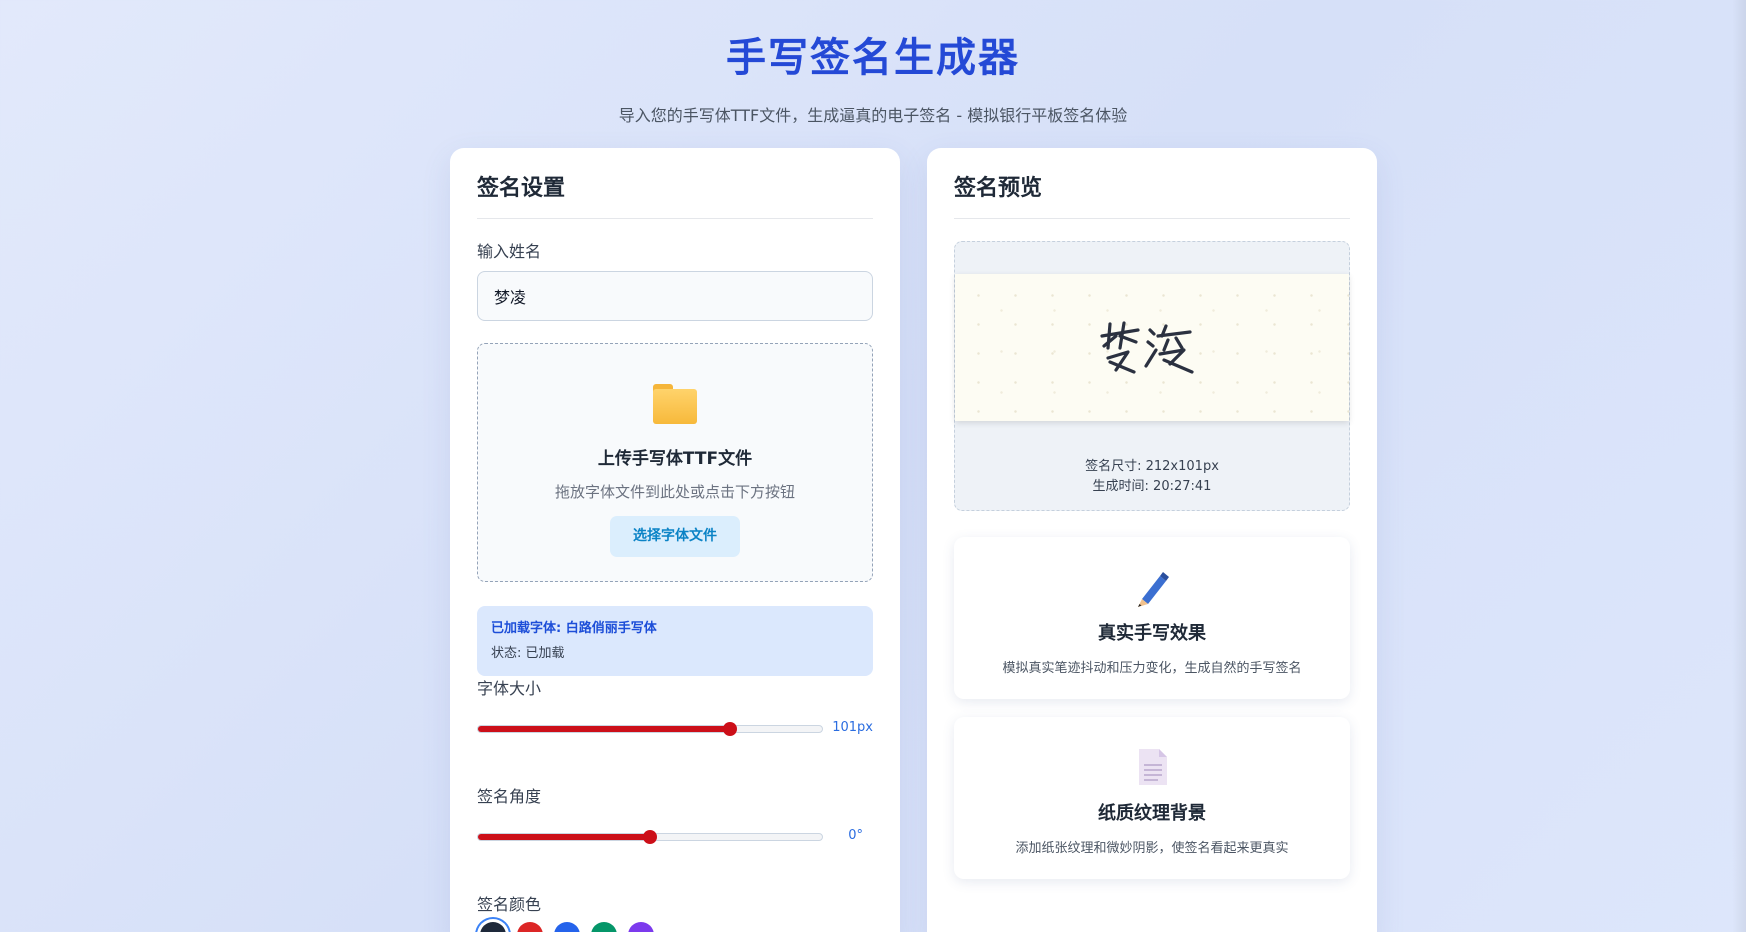 The width and height of the screenshot is (1746, 932). I want to click on font-size-slider: 101px, so click(675, 730).